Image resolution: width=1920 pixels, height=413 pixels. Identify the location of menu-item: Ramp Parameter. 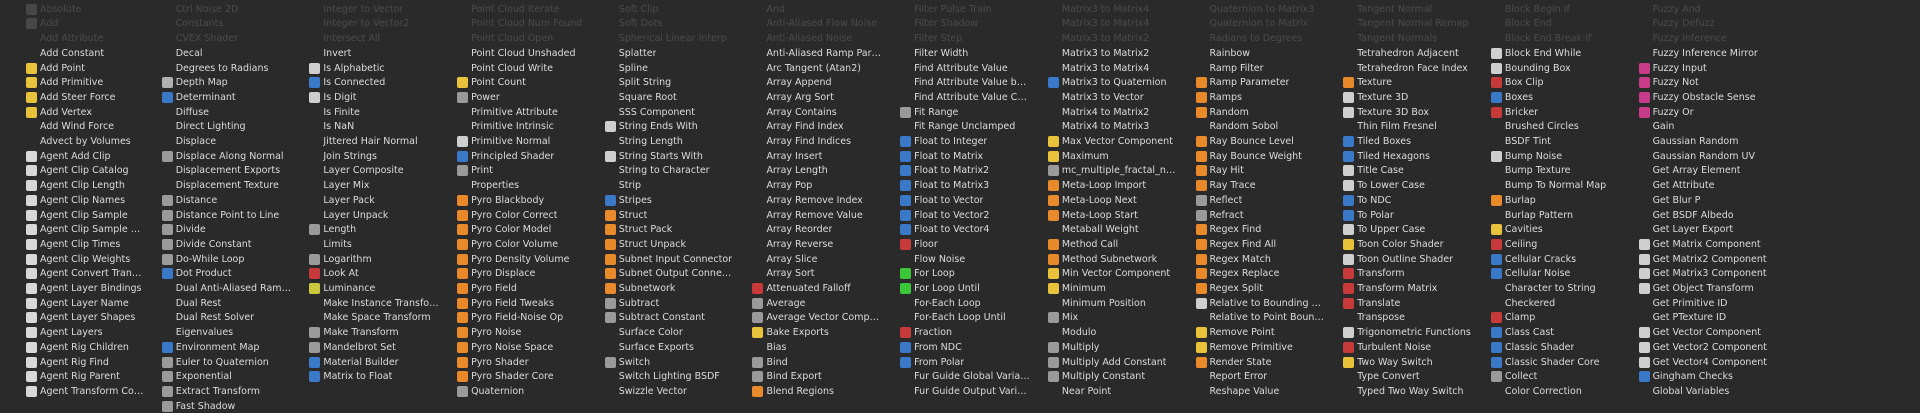
(1254, 83).